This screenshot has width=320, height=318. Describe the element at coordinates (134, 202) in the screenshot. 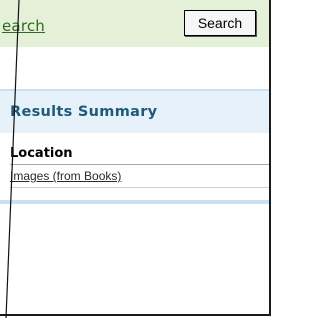

I see `results-footer-bar` at that location.